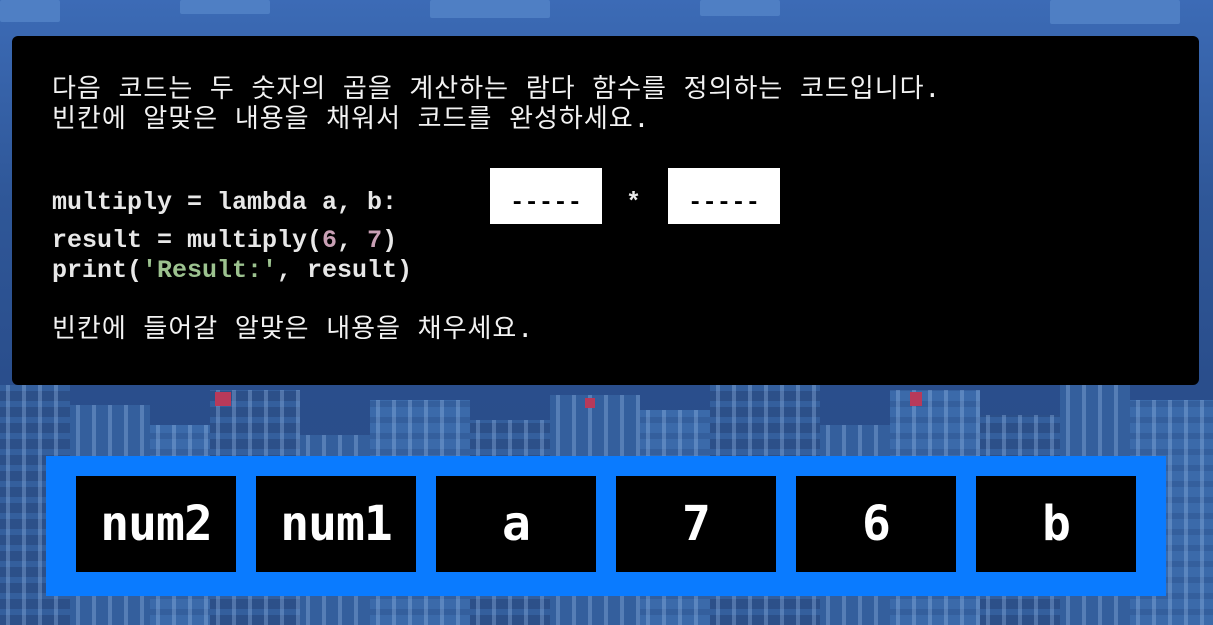  What do you see at coordinates (351, 119) in the screenshot?
I see `question-text-line-2: 빈칸에 알맞은 내용을 채워서 코드를 완성하세요.` at bounding box center [351, 119].